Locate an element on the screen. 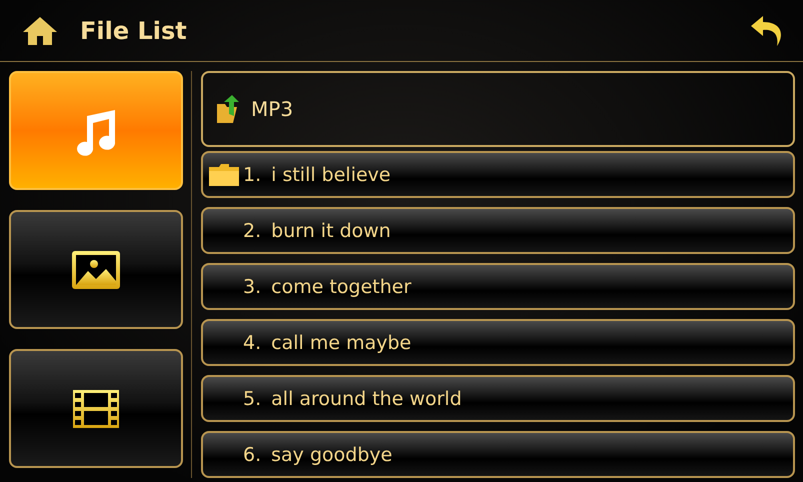 The image size is (803, 482). image-icon is located at coordinates (96, 269).